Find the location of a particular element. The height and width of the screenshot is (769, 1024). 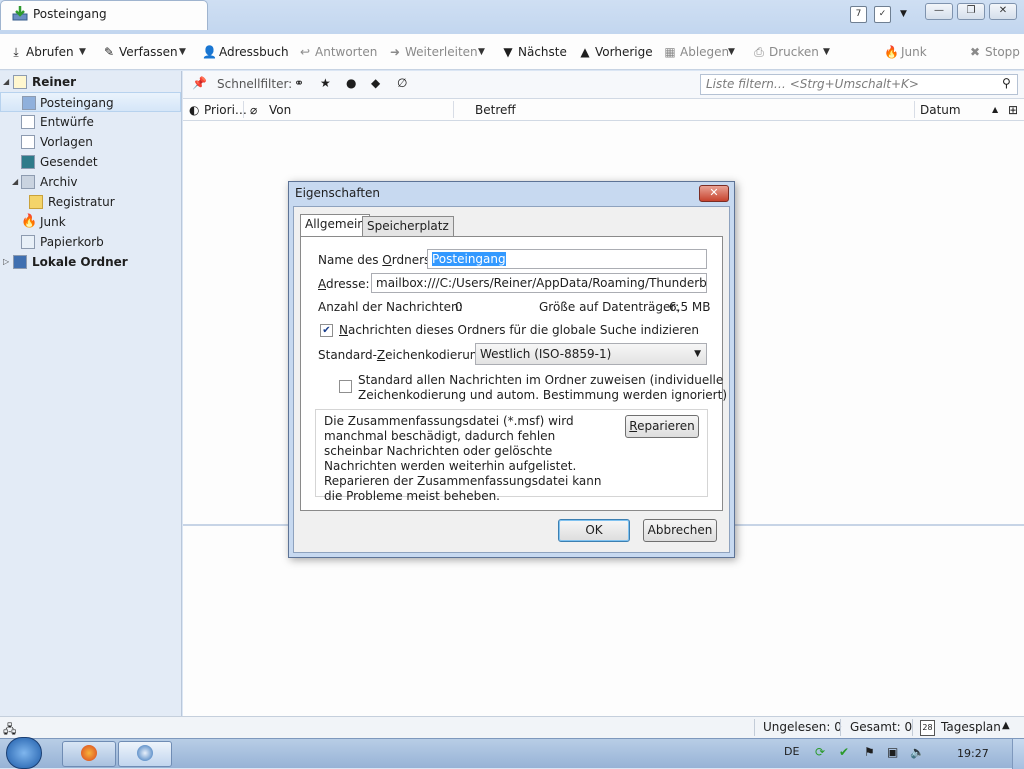

print-dropdown: ▼ is located at coordinates (826, 52).